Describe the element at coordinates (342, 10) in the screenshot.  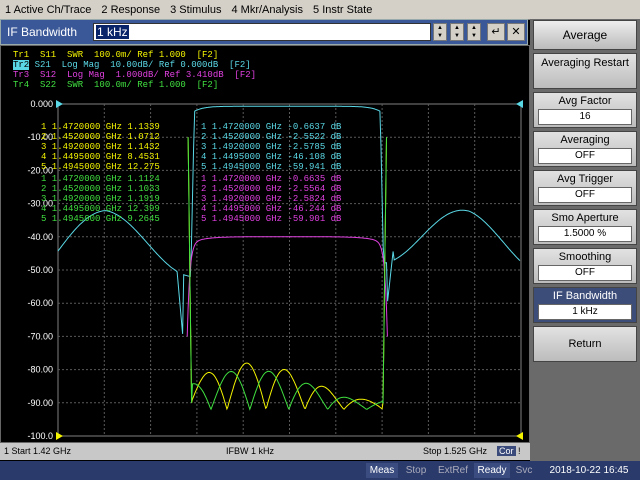
I see `menu-instr-state: 5 Instr State` at that location.